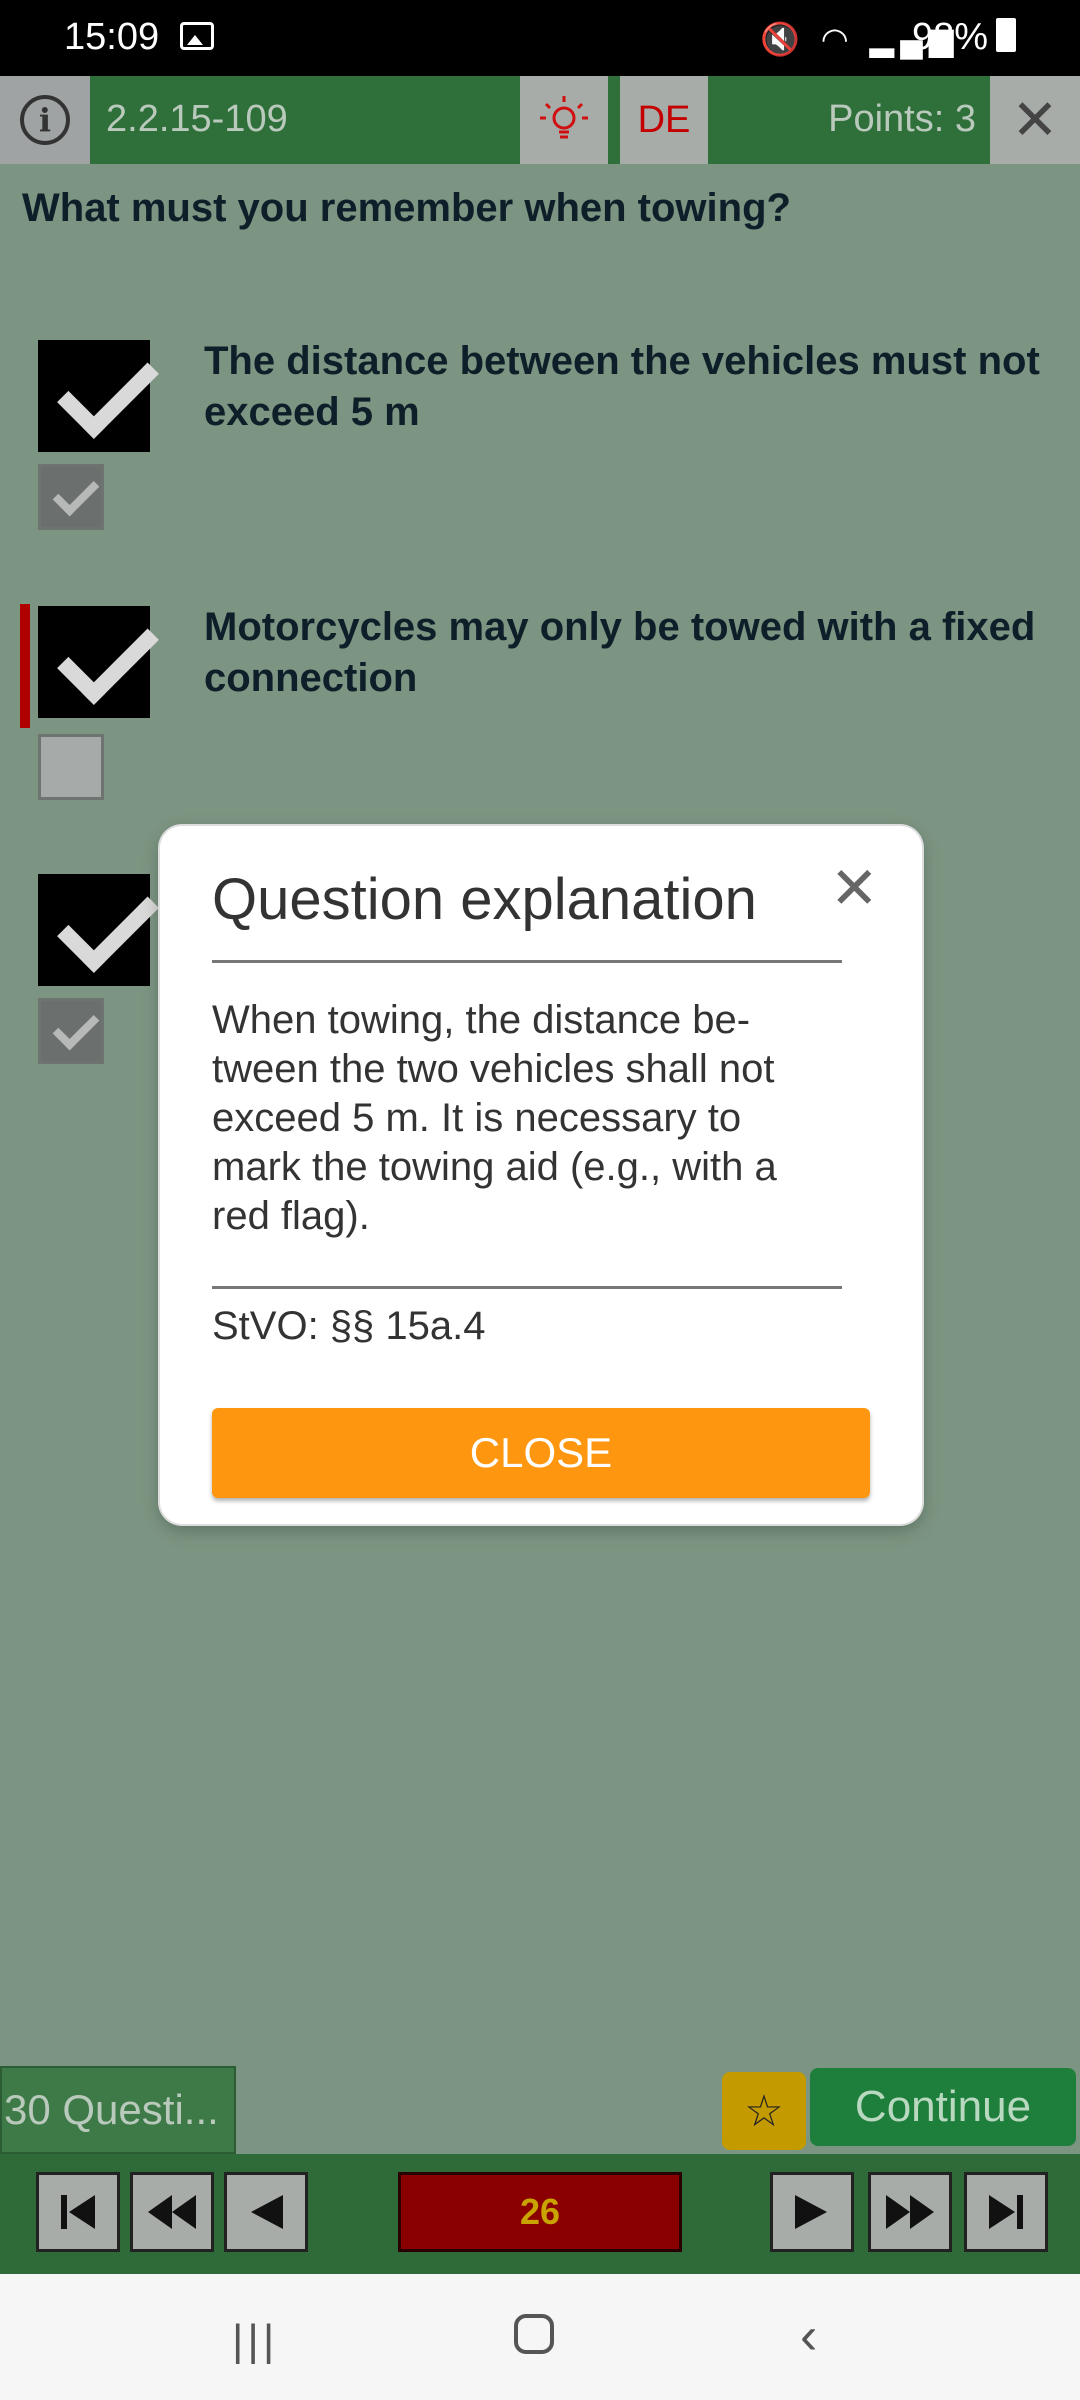 The image size is (1080, 2400). I want to click on dialog-close-icon: ✕, so click(854, 889).